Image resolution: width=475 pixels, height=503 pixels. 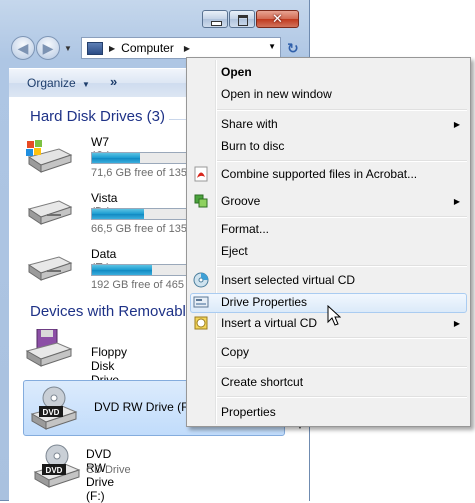 I want to click on close-icon: ✕, so click(x=277, y=18).